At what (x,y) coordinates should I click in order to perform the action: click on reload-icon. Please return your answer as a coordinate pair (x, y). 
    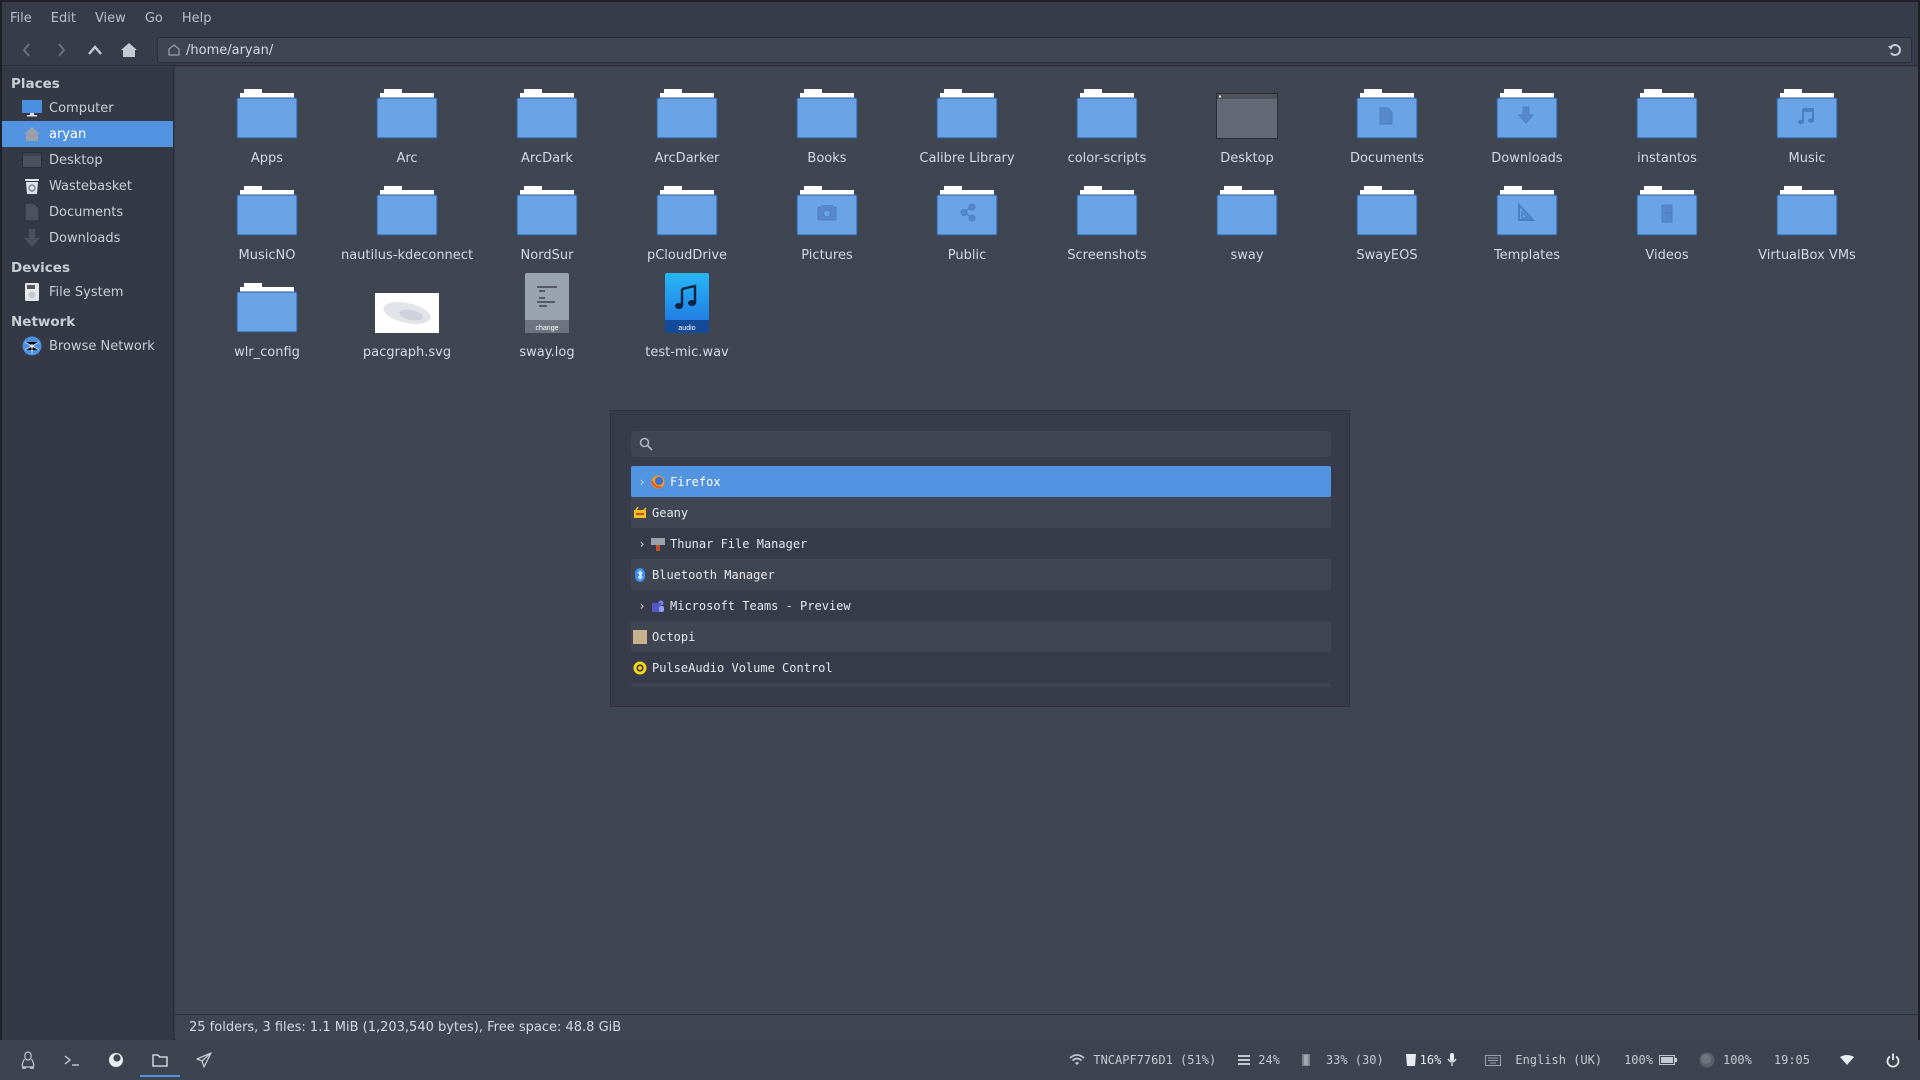
    Looking at the image, I should click on (1895, 50).